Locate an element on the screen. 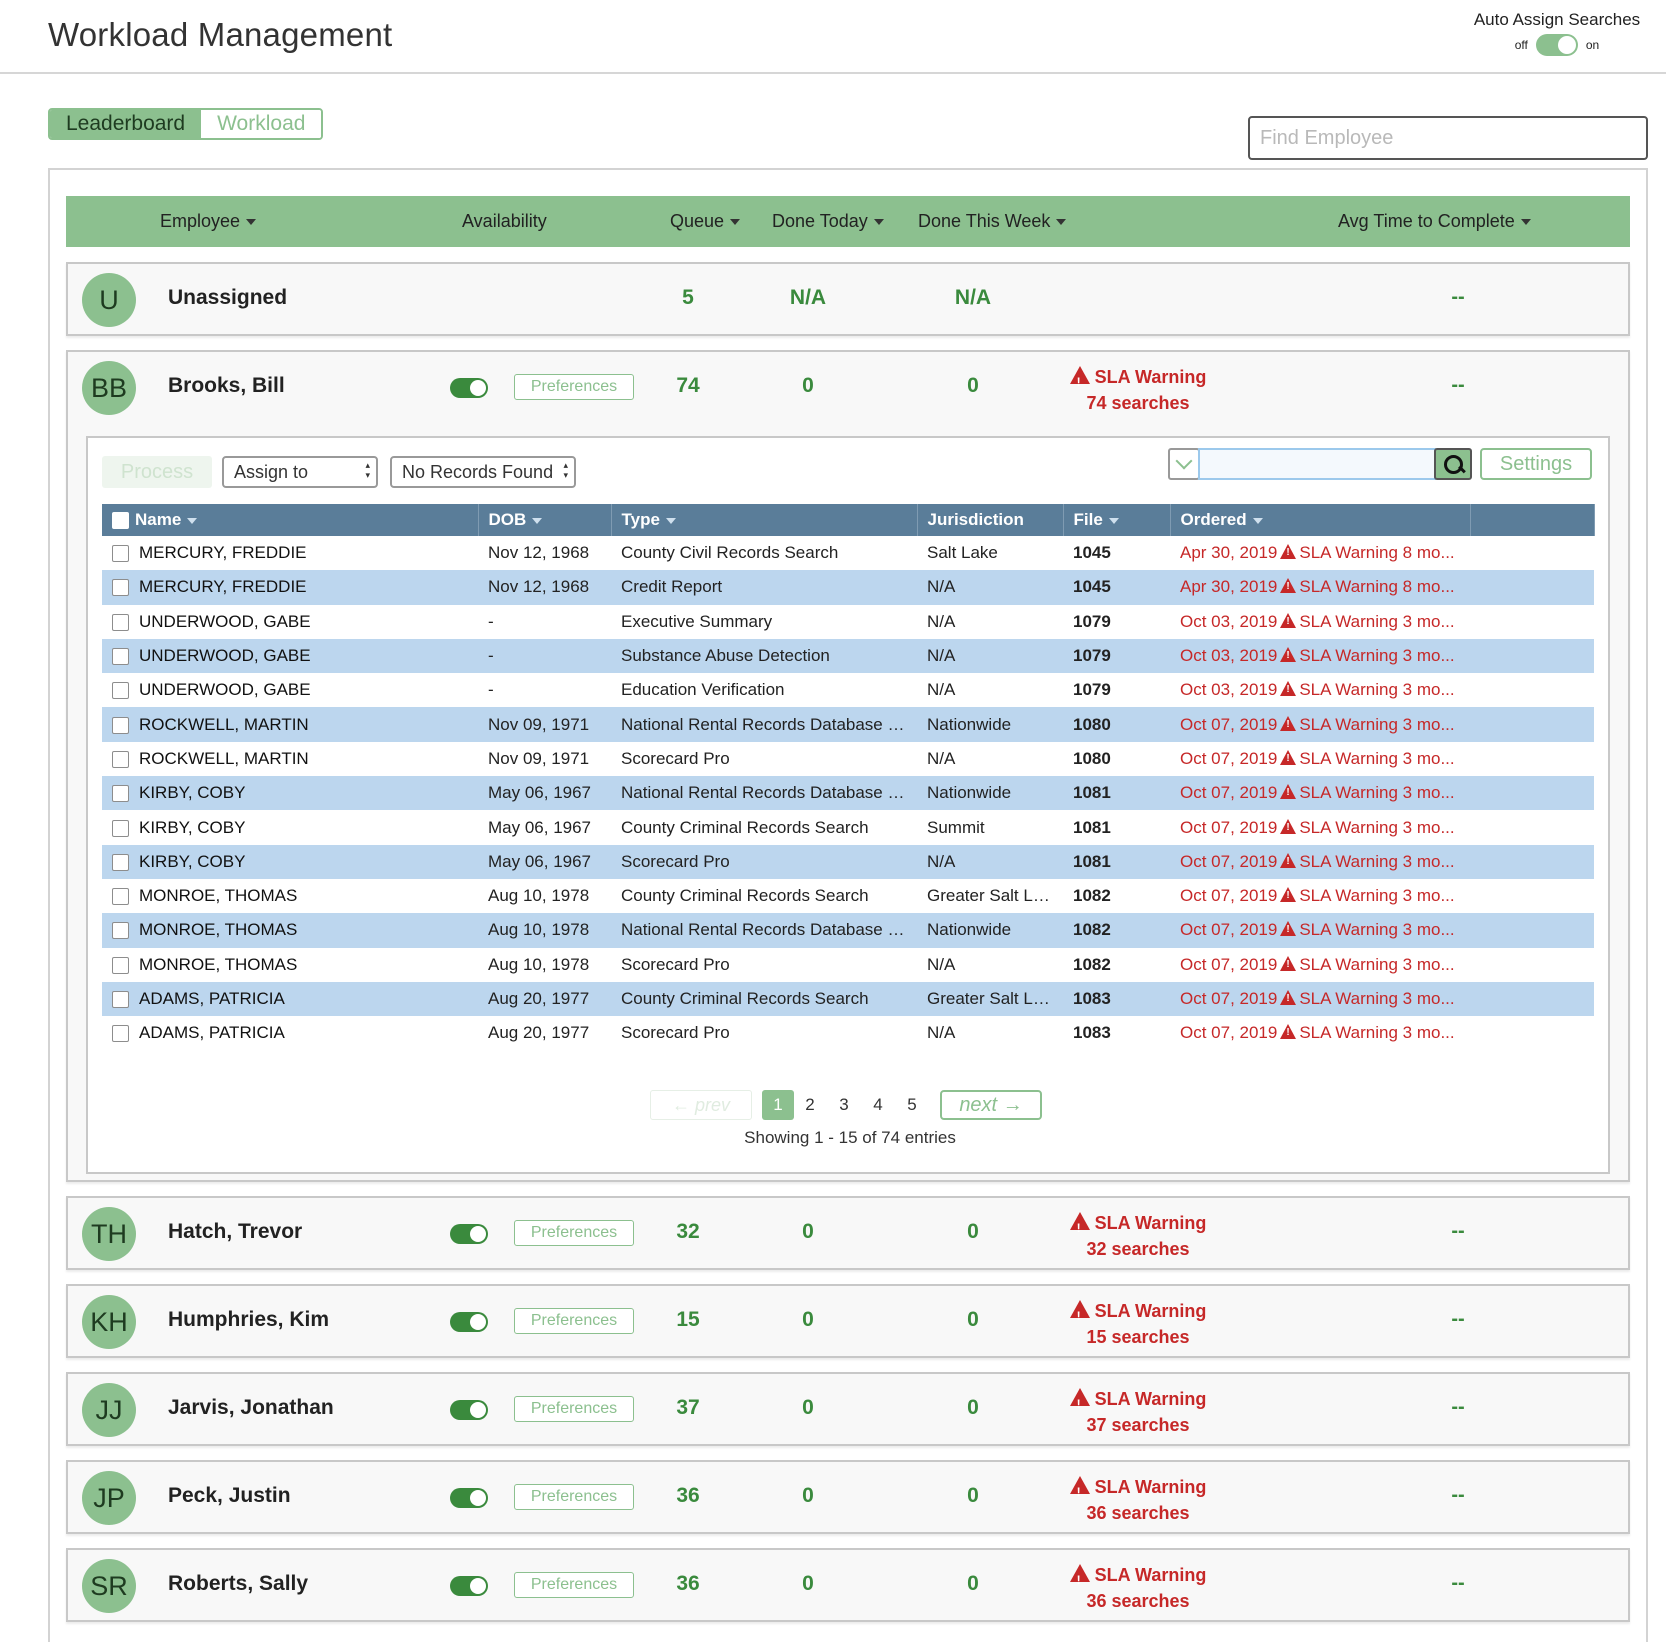  search-input is located at coordinates (1317, 464).